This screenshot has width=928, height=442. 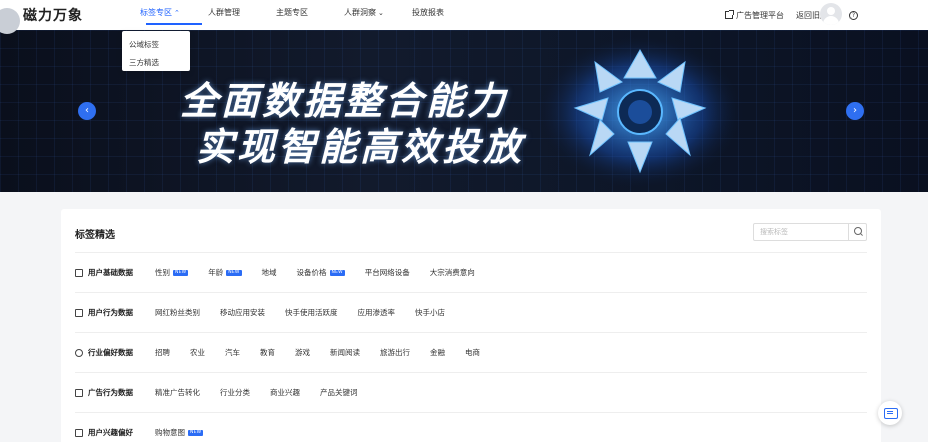 I want to click on ad-platform-link: 广告管理平台, so click(x=754, y=15).